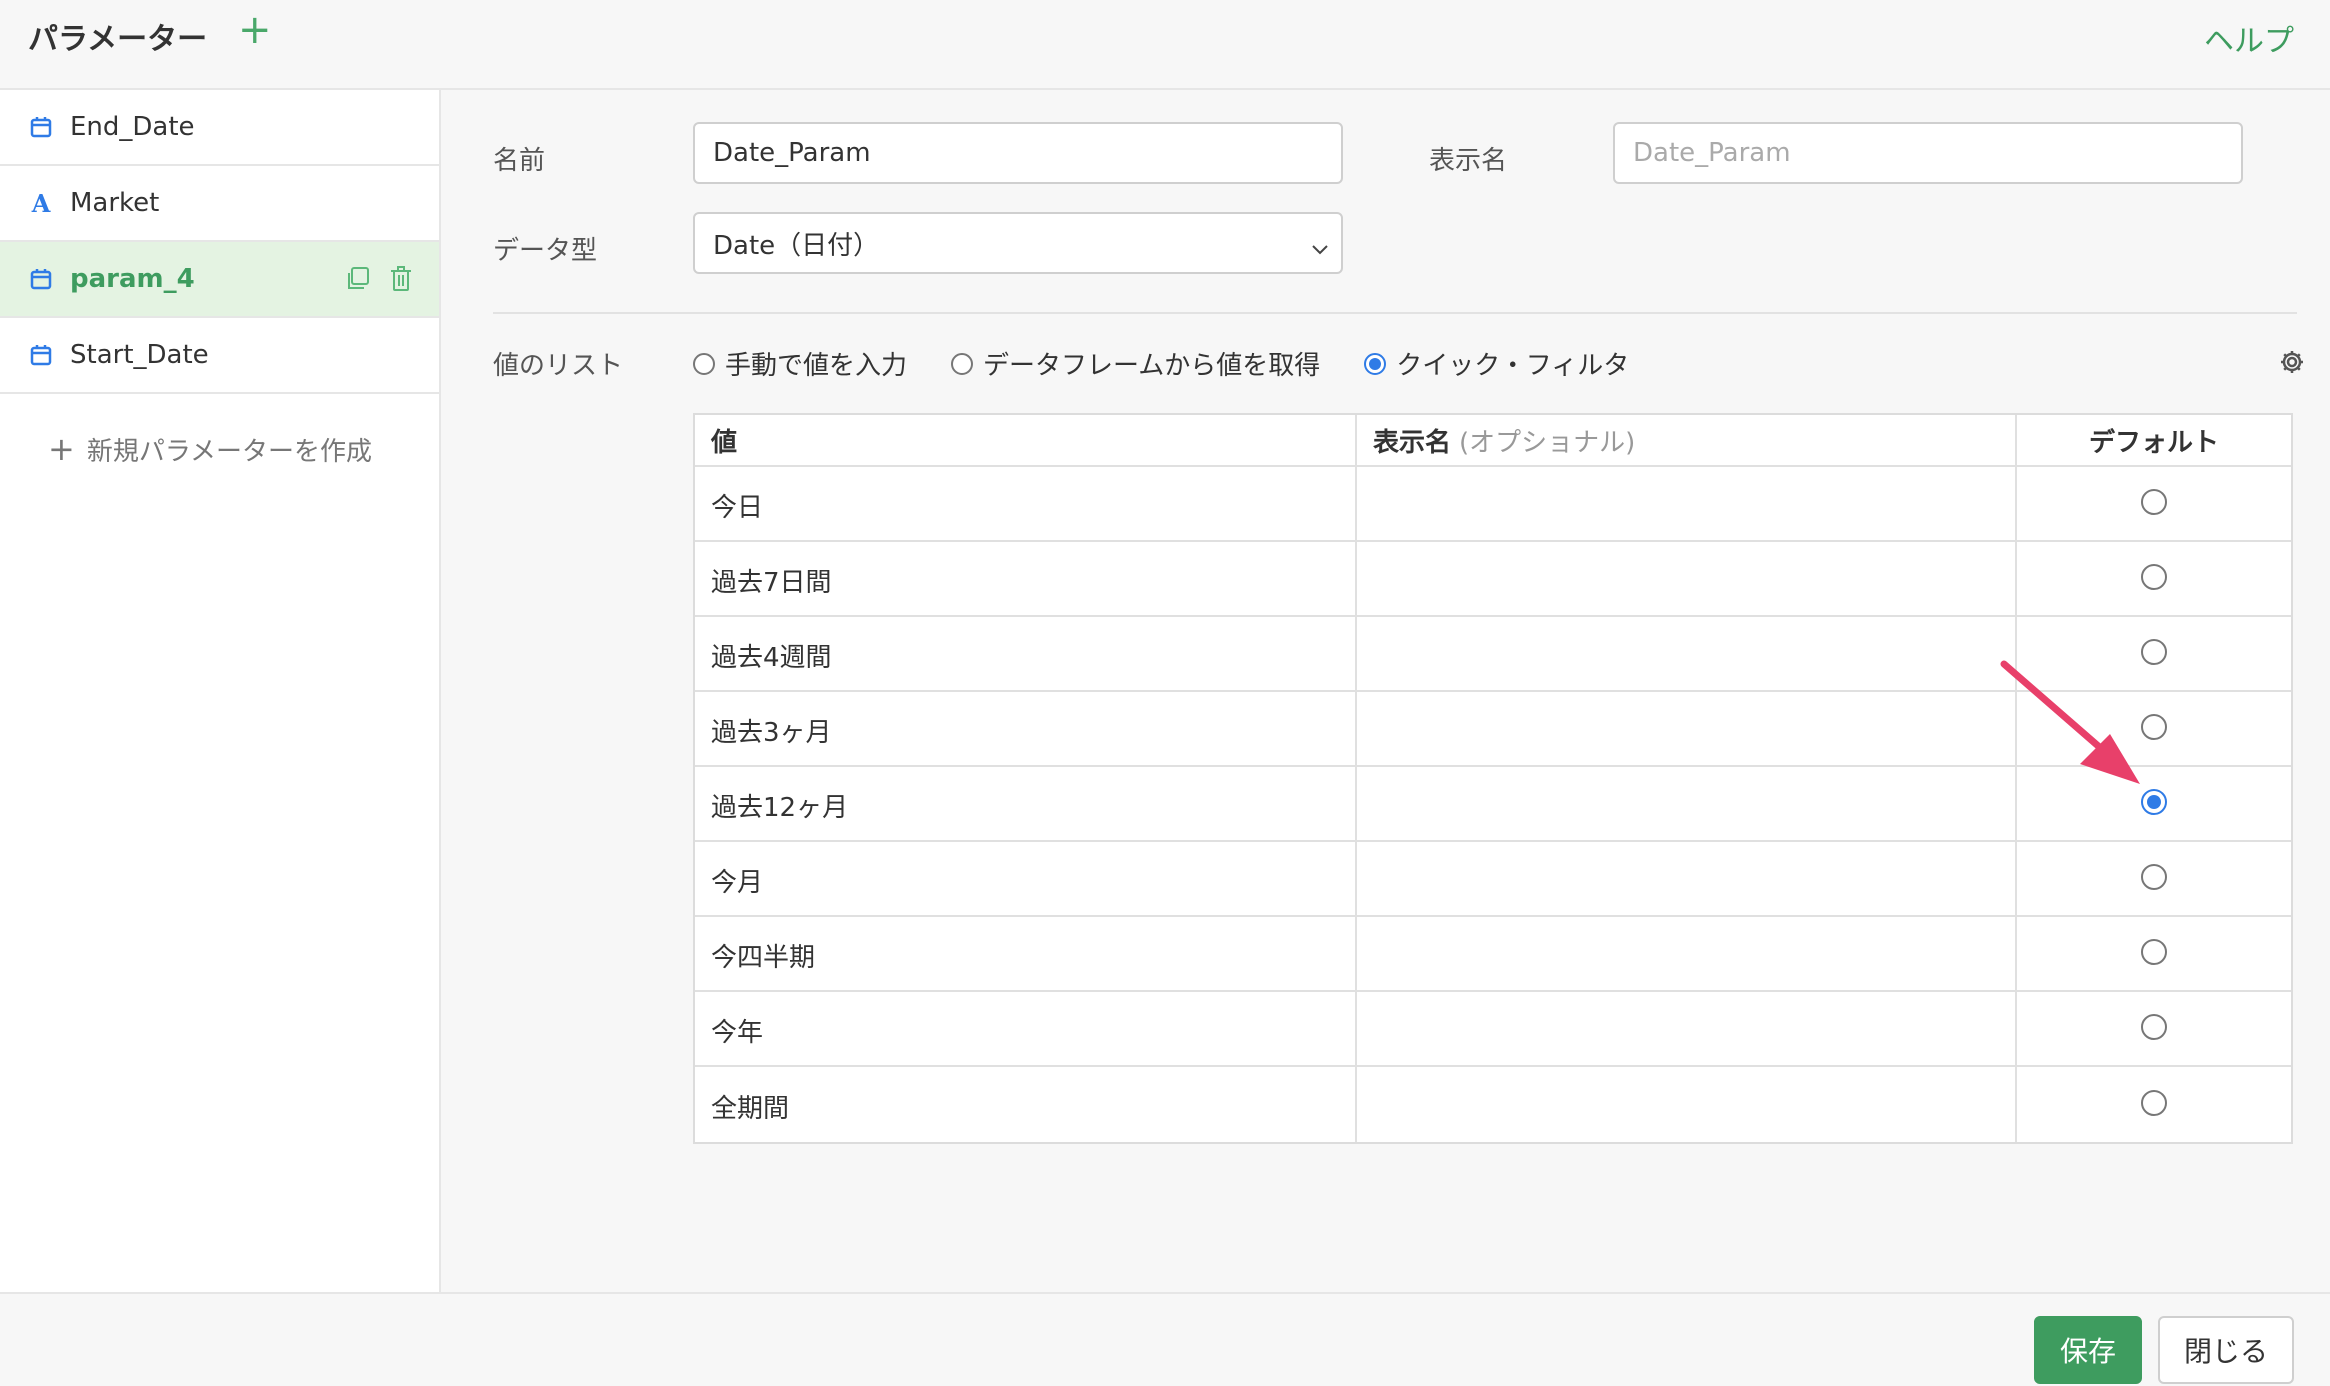 Image resolution: width=2330 pixels, height=1386 pixels. What do you see at coordinates (545, 251) in the screenshot?
I see `data-type-label: データ型` at bounding box center [545, 251].